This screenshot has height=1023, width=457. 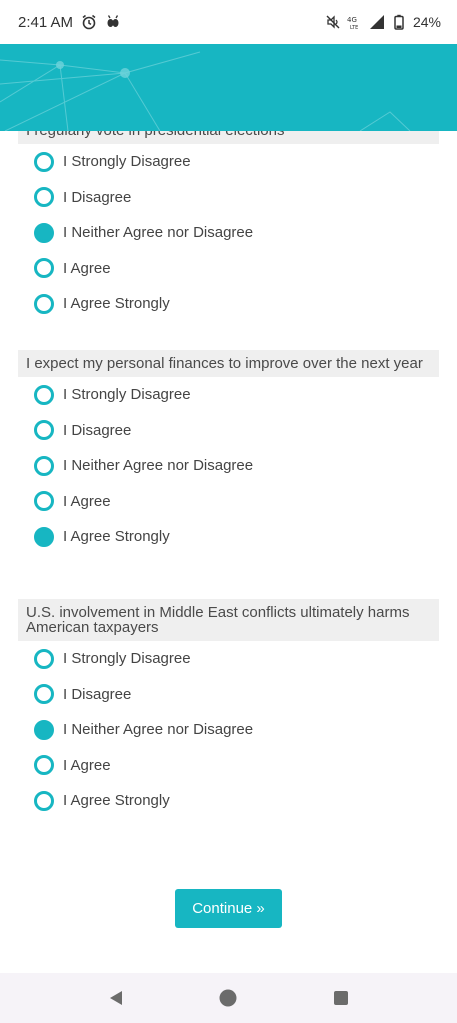 I want to click on svg-text: LTE, so click(x=354, y=27).